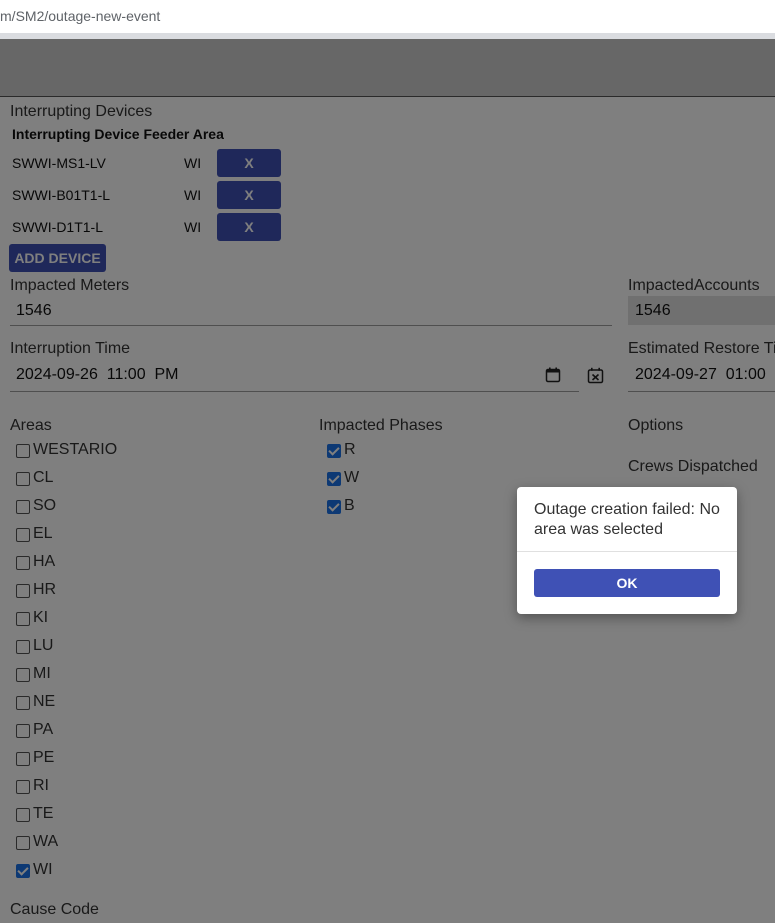 The image size is (775, 923). What do you see at coordinates (88, 16) in the screenshot?
I see `url-path: SM2/outage-new-event` at bounding box center [88, 16].